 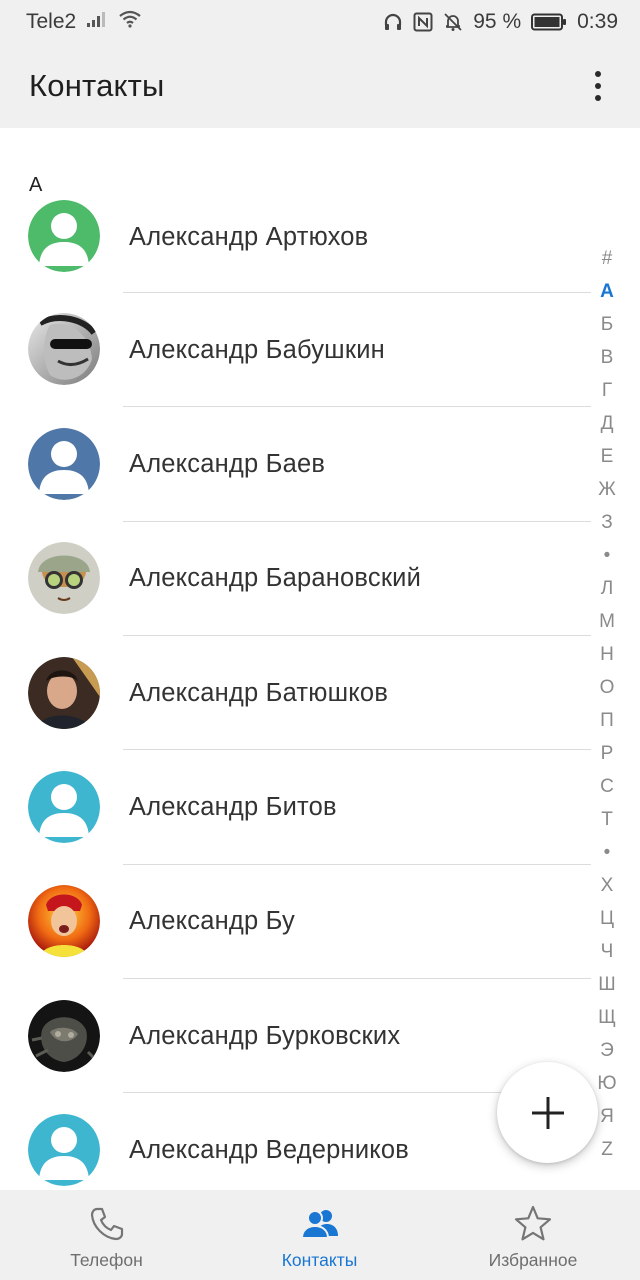 I want to click on index-letter: Н, so click(x=607, y=655).